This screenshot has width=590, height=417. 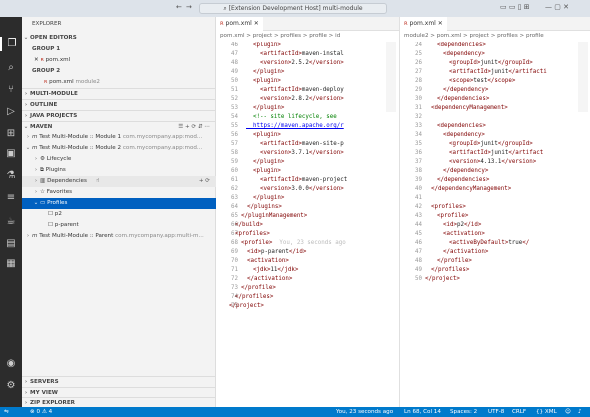 What do you see at coordinates (119, 381) in the screenshot?
I see `servers-section: › SERVERS` at bounding box center [119, 381].